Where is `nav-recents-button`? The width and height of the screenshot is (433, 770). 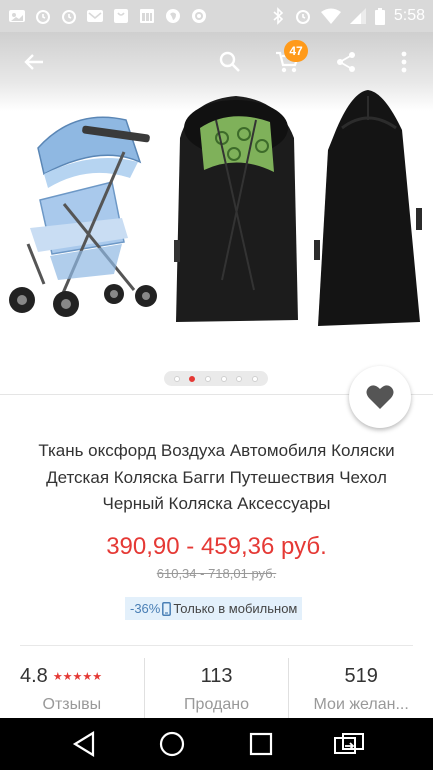 nav-recents-button is located at coordinates (261, 744).